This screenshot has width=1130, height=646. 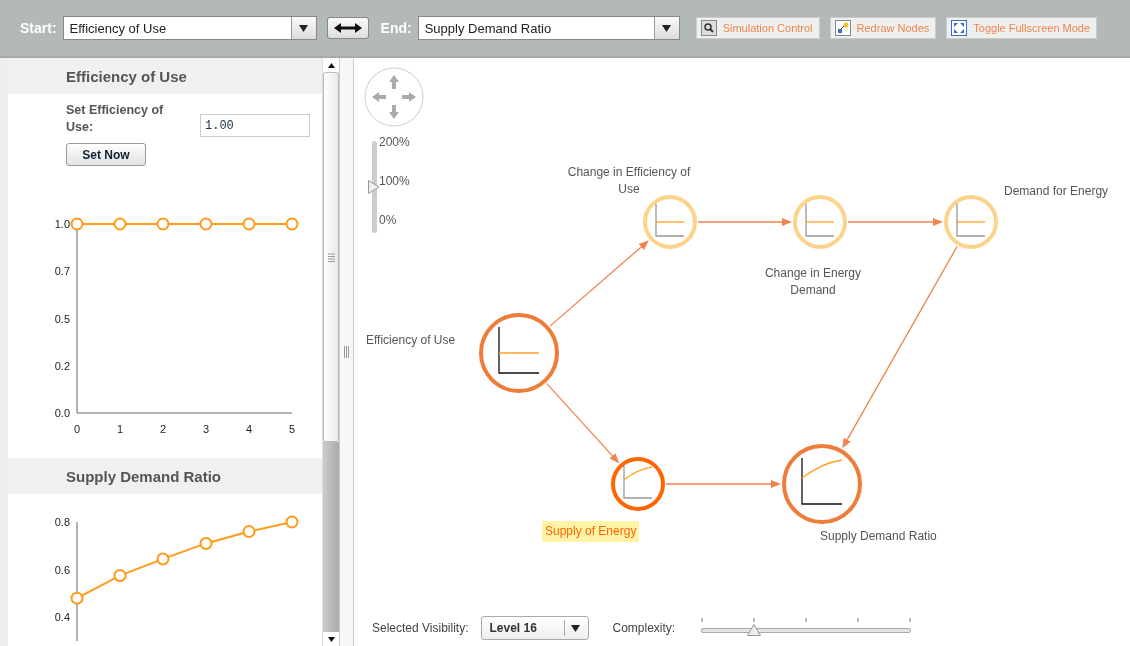 What do you see at coordinates (548, 28) in the screenshot?
I see `end-dropdown: Supply Demand Ratio` at bounding box center [548, 28].